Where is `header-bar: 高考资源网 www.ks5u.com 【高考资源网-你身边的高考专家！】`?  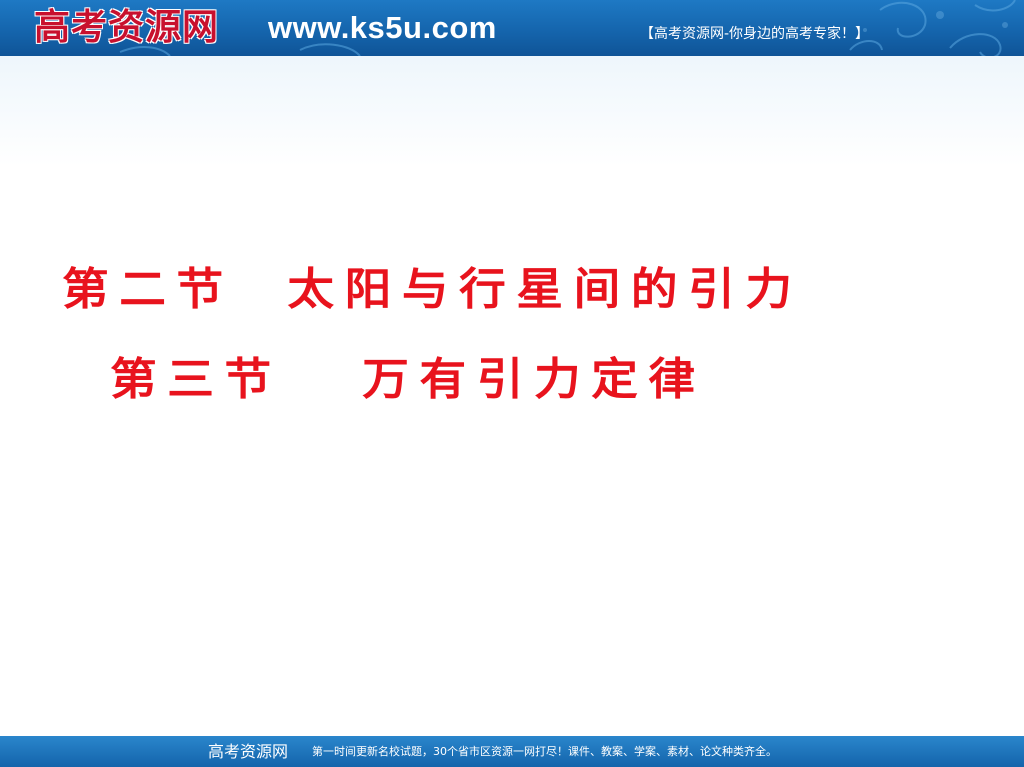
header-bar: 高考资源网 www.ks5u.com 【高考资源网-你身边的高考专家！】 is located at coordinates (512, 28).